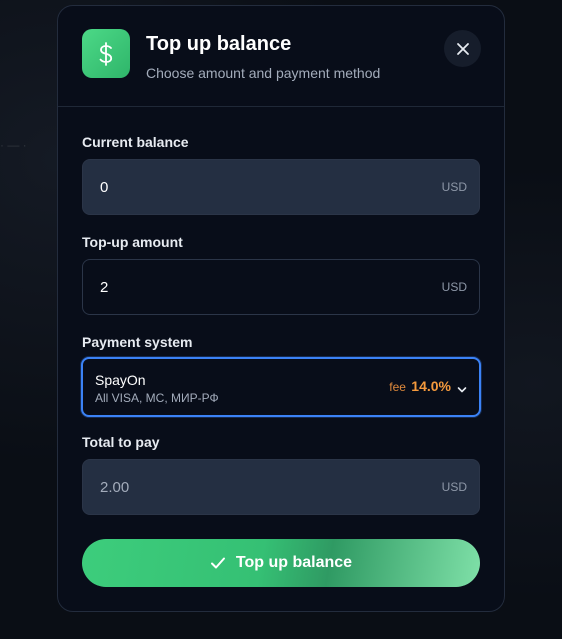  Describe the element at coordinates (219, 44) in the screenshot. I see `modal-title: Top up balance` at that location.